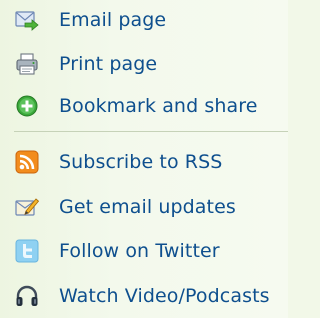 This screenshot has width=320, height=318. What do you see at coordinates (147, 207) in the screenshot?
I see `get-email-updates-label: Get email updates` at bounding box center [147, 207].